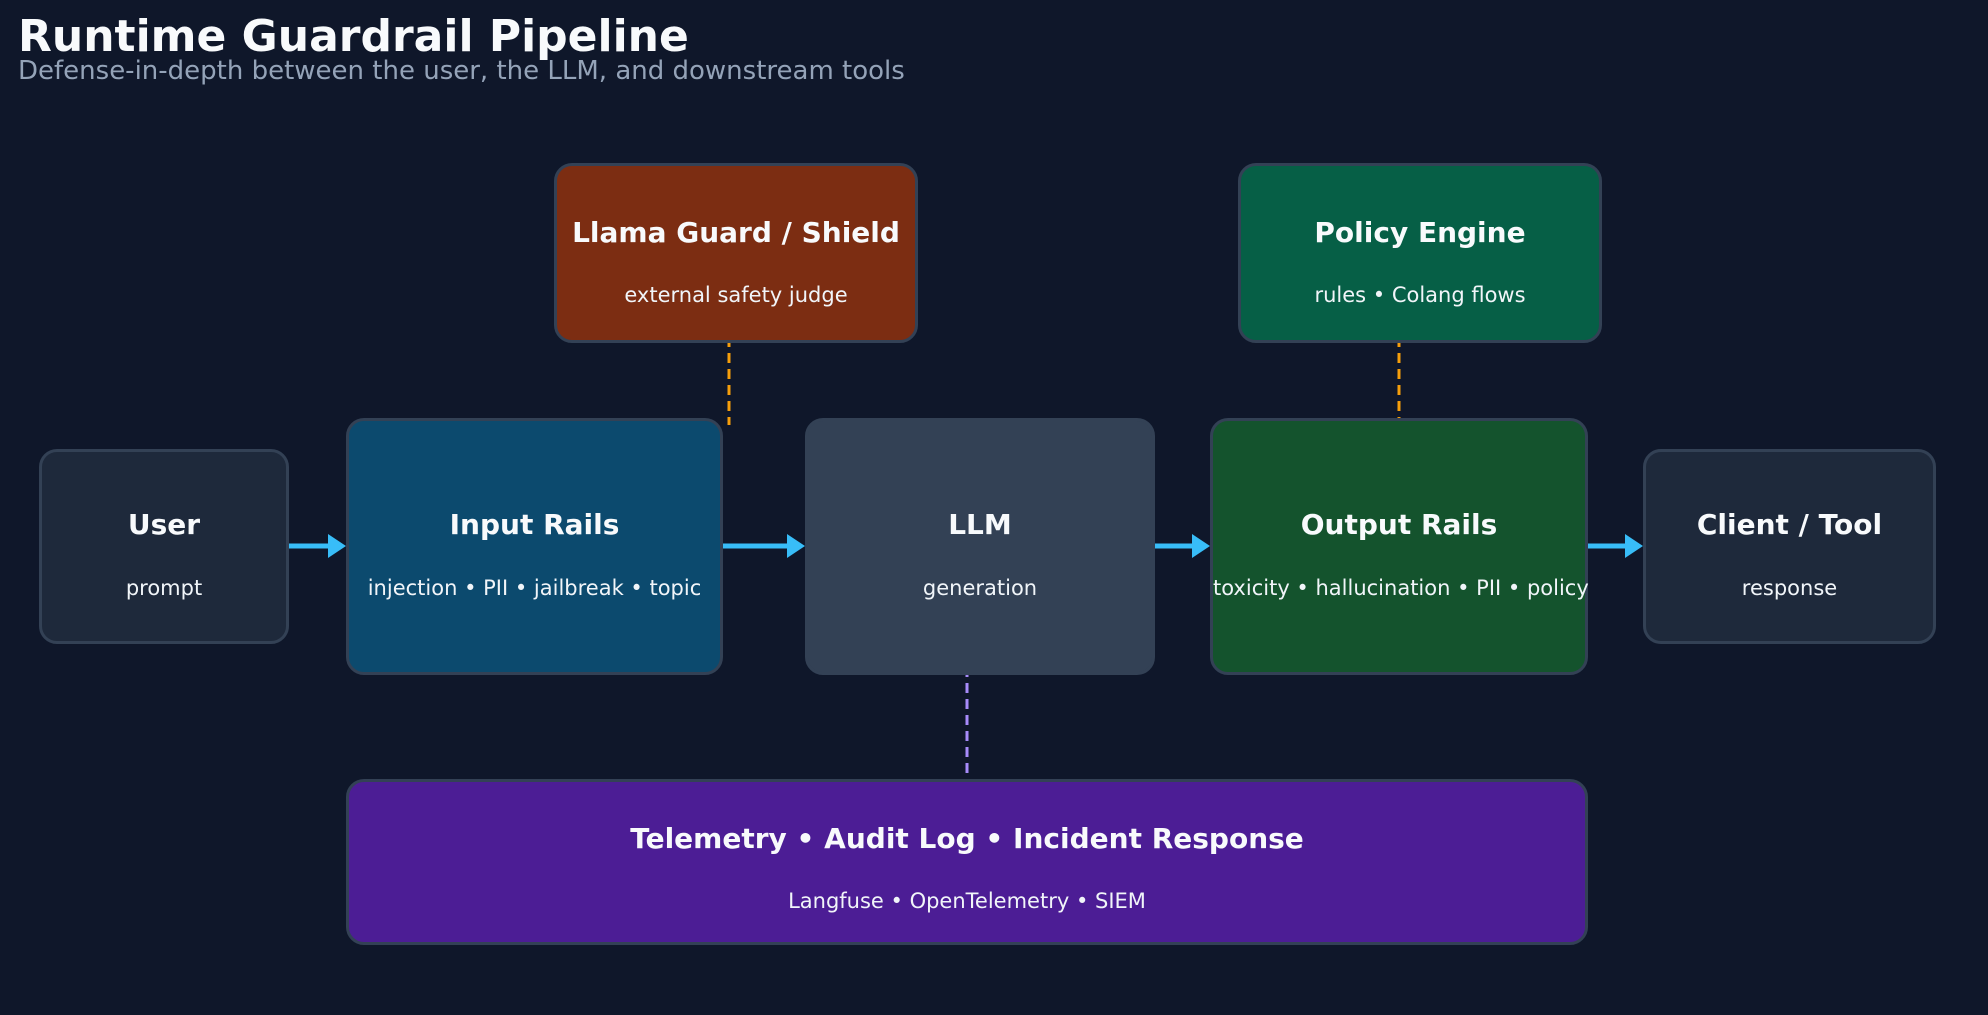 Image resolution: width=1988 pixels, height=1015 pixels. I want to click on node-user-subtitle: prompt, so click(164, 588).